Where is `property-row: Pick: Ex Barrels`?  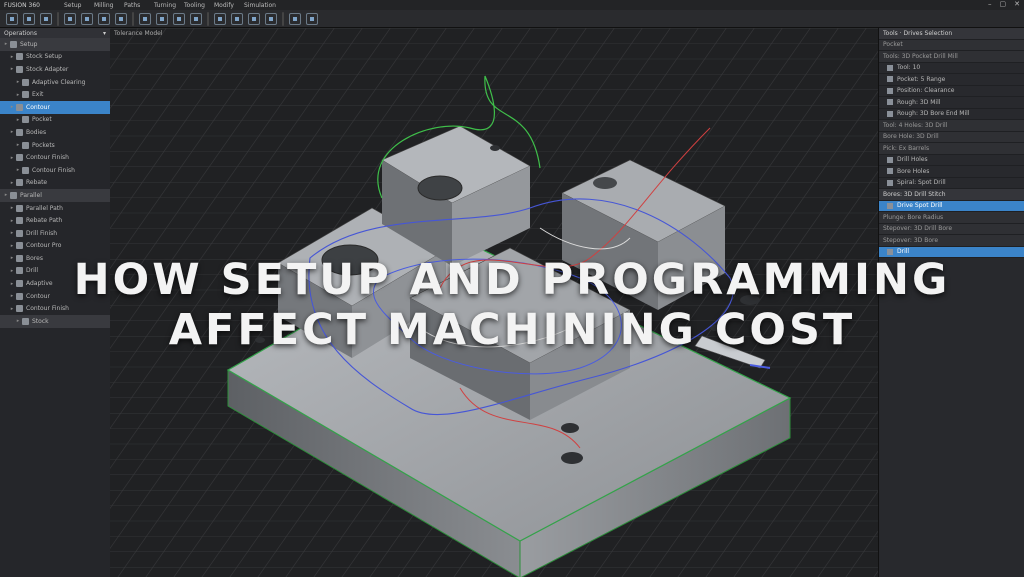
property-row: Pick: Ex Barrels is located at coordinates (951, 149).